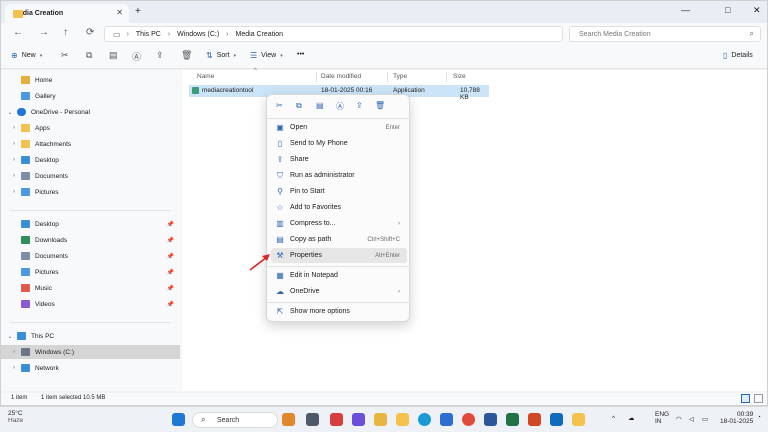 This screenshot has height=432, width=768. I want to click on tab-media-creation: Media Creation ✕, so click(67, 13).